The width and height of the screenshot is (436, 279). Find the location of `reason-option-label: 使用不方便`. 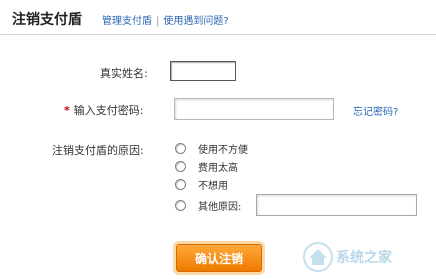

reason-option-label: 使用不方便 is located at coordinates (223, 150).